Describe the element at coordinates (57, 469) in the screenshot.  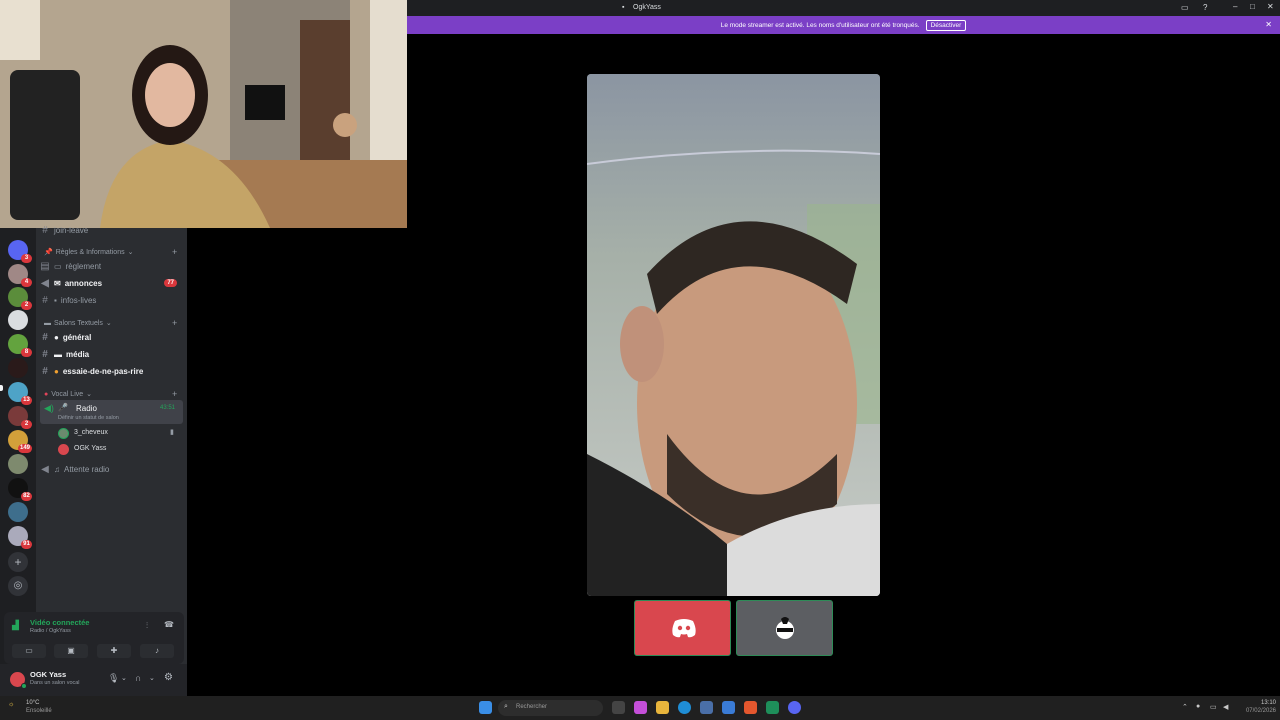
I see `music-icon: ♫` at that location.